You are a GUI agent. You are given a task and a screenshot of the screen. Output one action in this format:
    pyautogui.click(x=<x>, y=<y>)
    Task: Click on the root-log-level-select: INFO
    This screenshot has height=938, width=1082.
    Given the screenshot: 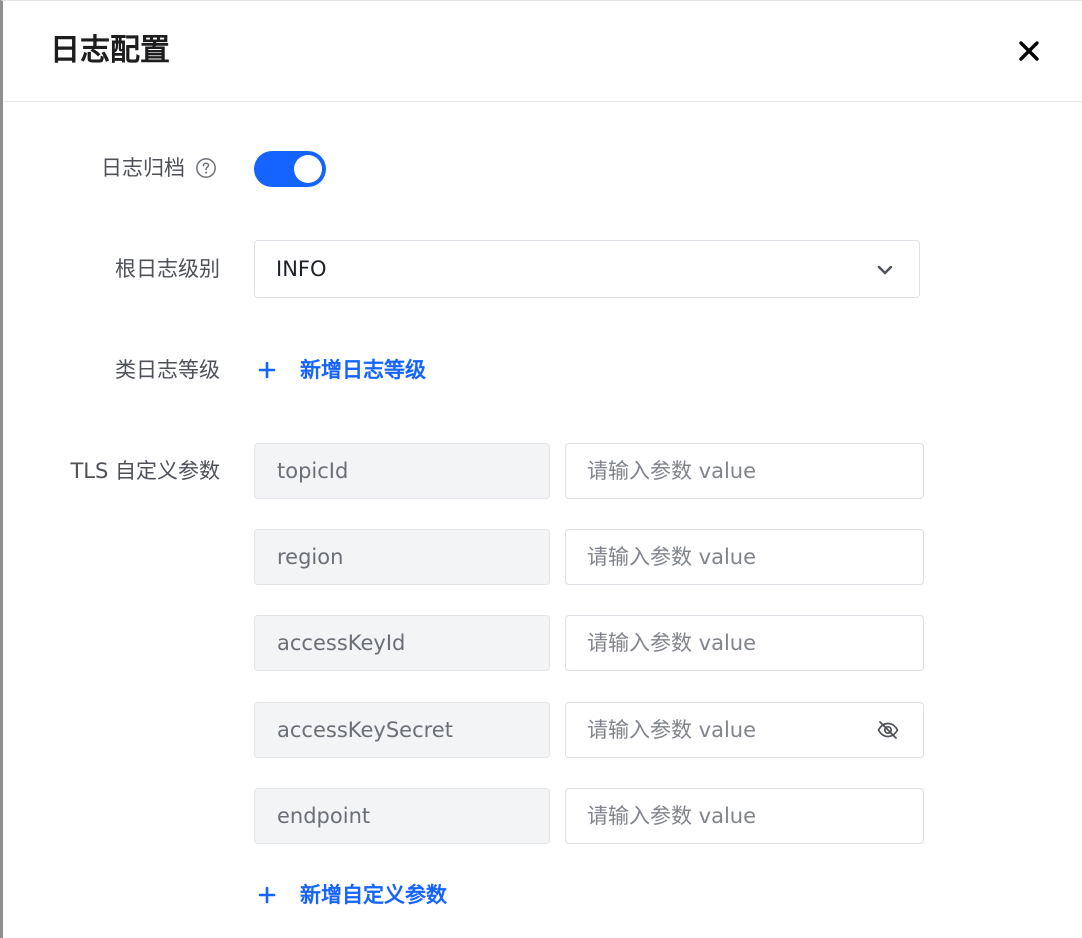 What is the action you would take?
    pyautogui.click(x=587, y=269)
    